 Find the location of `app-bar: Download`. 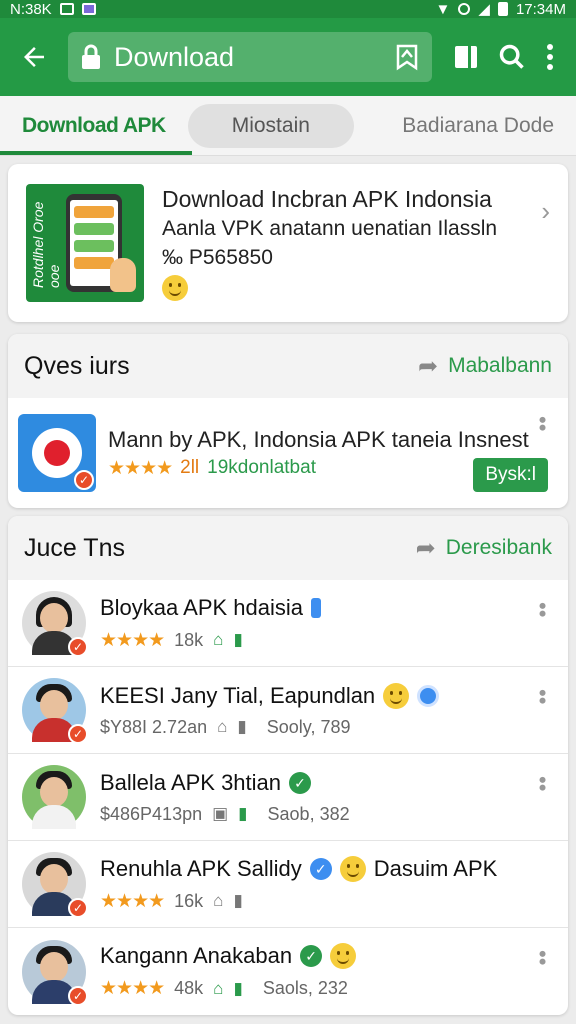

app-bar: Download is located at coordinates (288, 57).